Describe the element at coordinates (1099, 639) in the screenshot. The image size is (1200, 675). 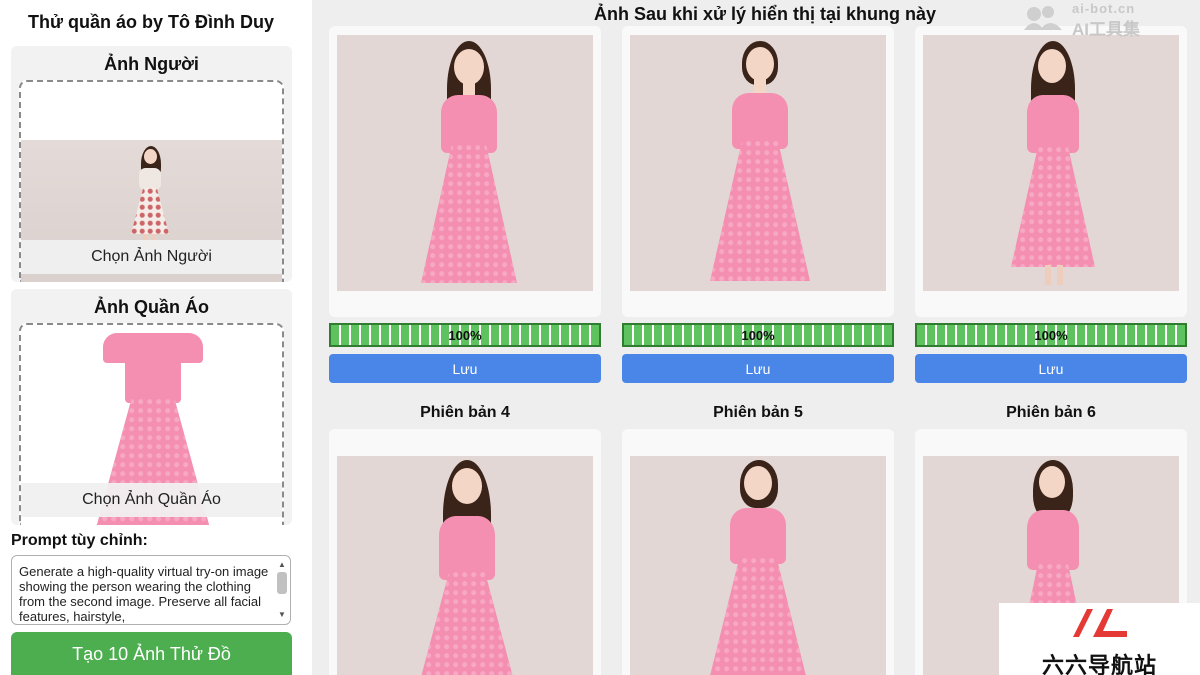
I see `brand-overlay: 六六导航站` at that location.